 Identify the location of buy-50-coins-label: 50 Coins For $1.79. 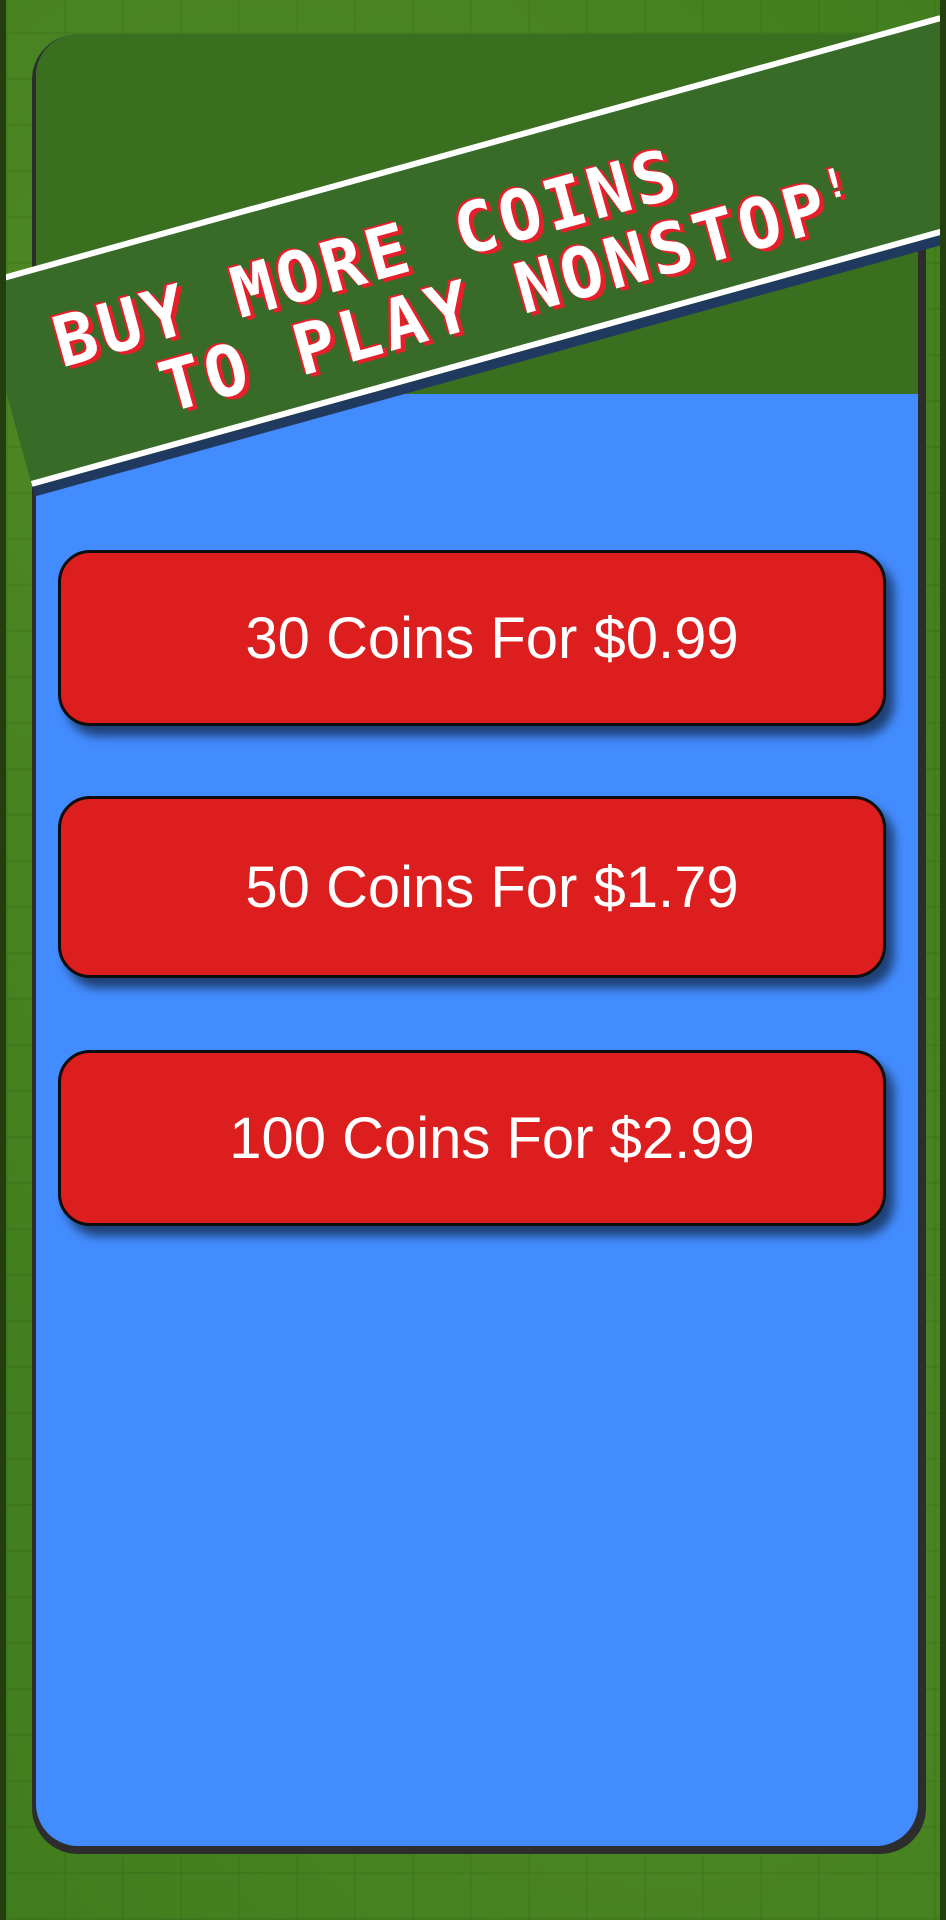
(492, 887).